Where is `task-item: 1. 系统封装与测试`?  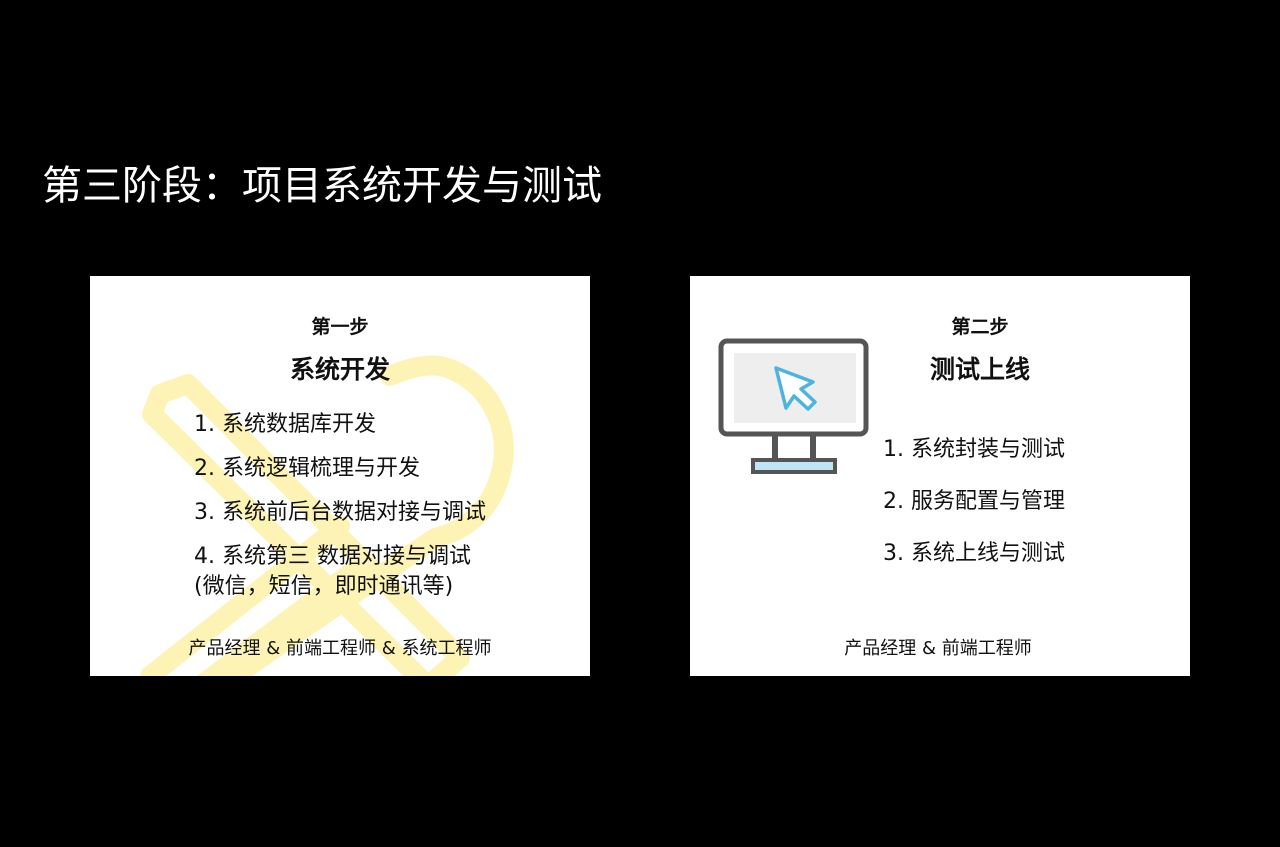 task-item: 1. 系统封装与测试 is located at coordinates (974, 450).